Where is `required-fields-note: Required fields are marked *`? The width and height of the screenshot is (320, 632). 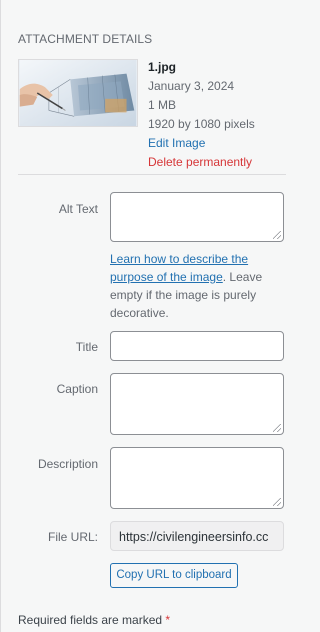
required-fields-note: Required fields are marked * is located at coordinates (94, 620).